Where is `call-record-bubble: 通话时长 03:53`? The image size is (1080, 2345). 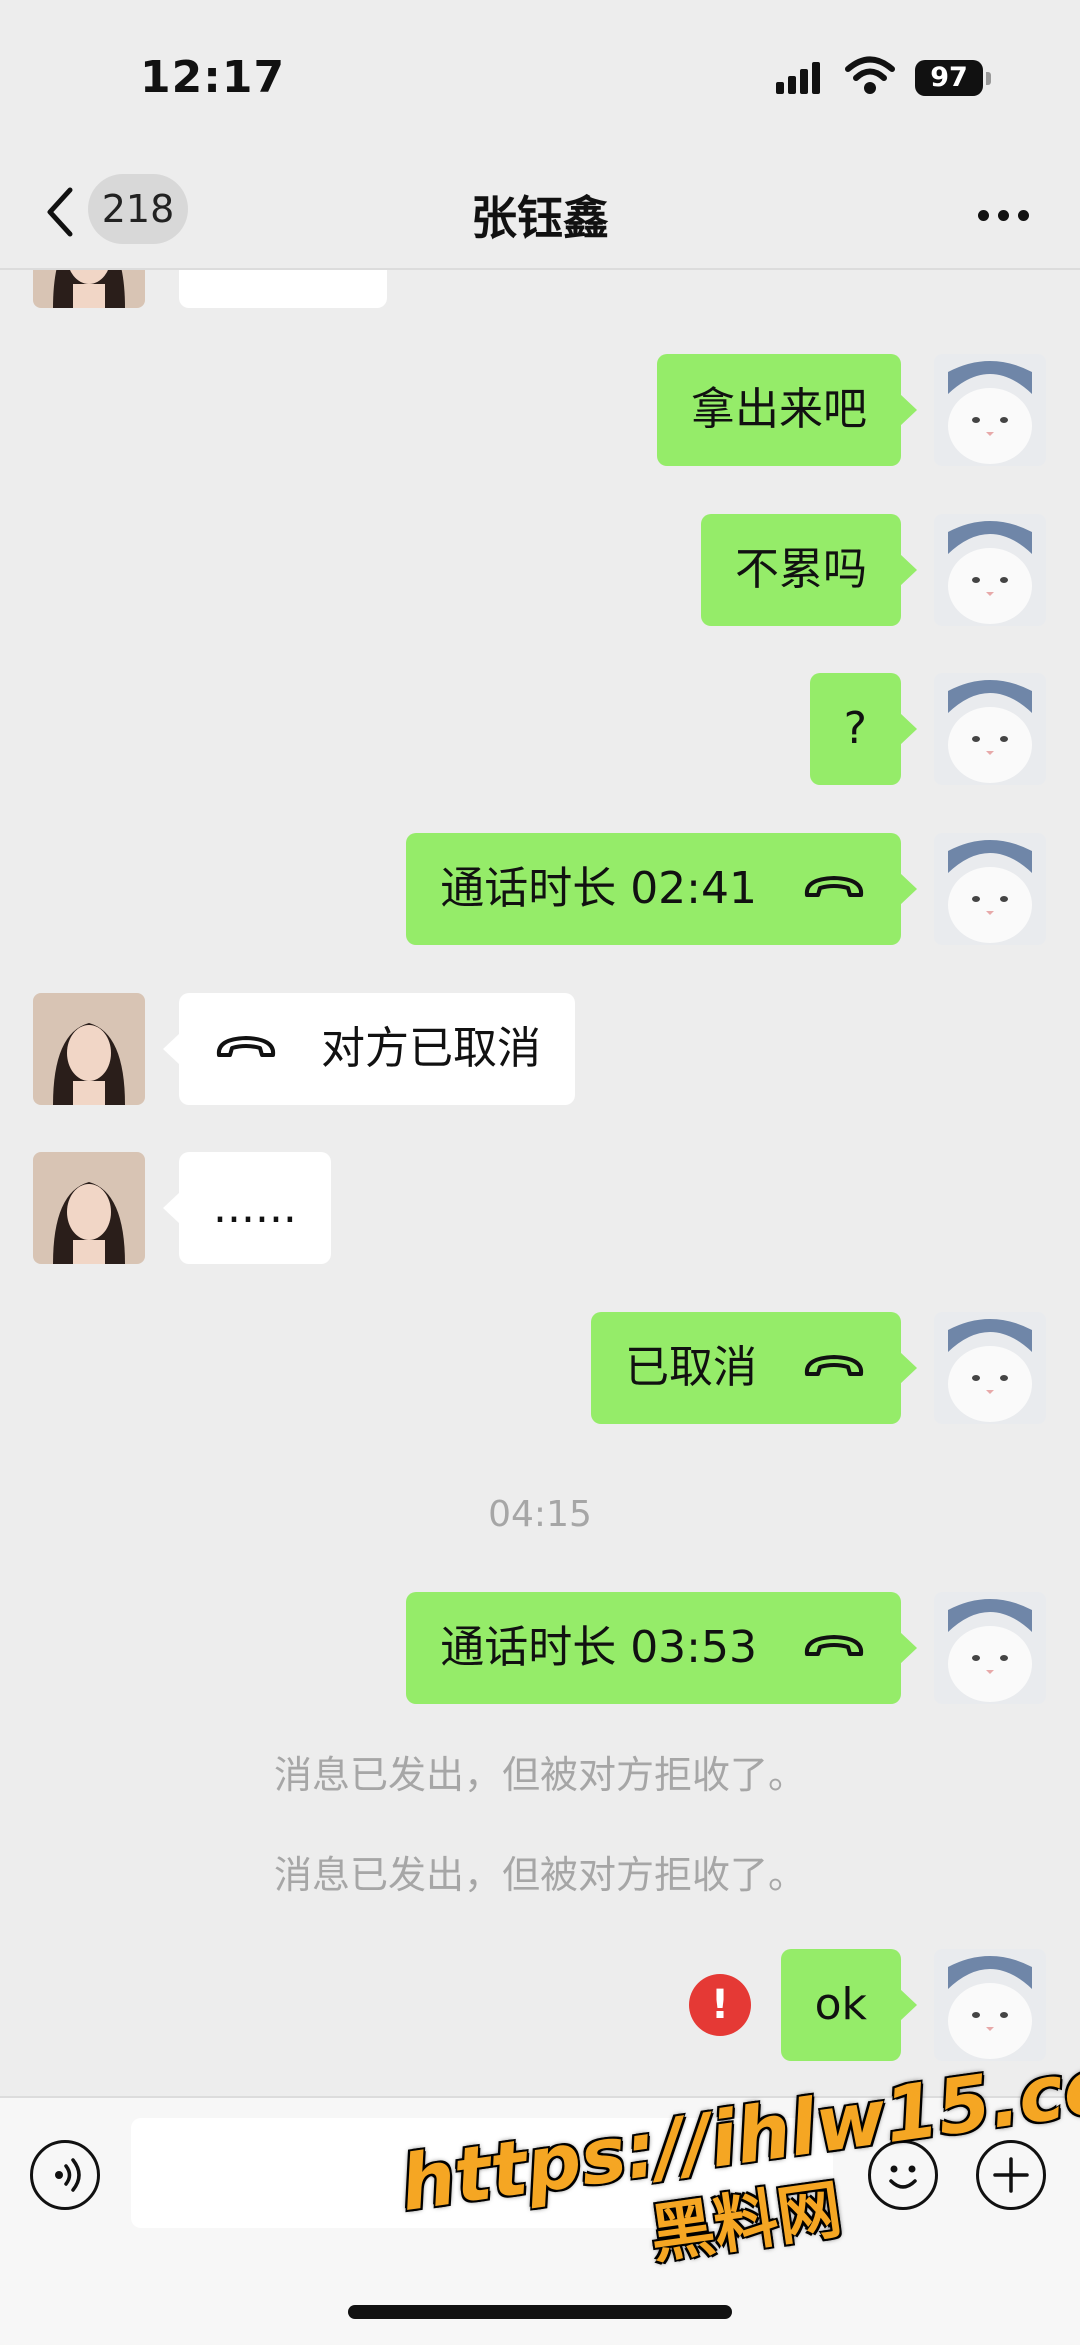
call-record-bubble: 通话时长 03:53 is located at coordinates (661, 1648).